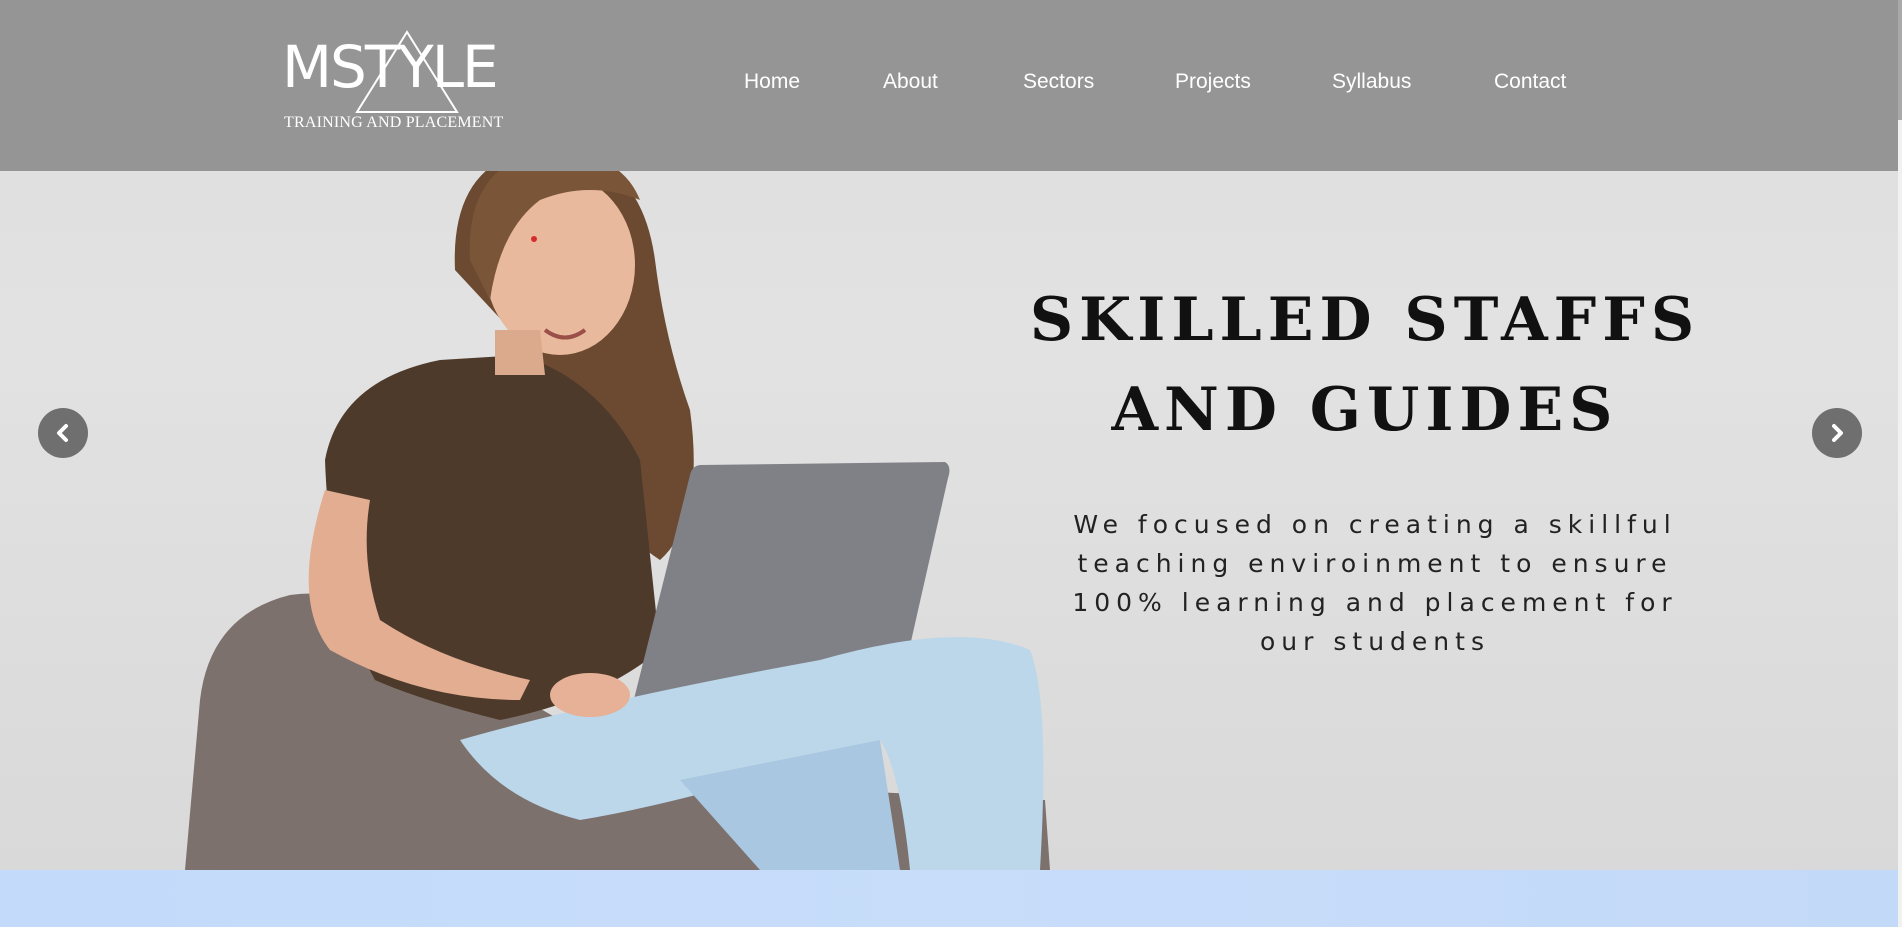  What do you see at coordinates (1371, 82) in the screenshot?
I see `nav-item-syllabus: Syllabus` at bounding box center [1371, 82].